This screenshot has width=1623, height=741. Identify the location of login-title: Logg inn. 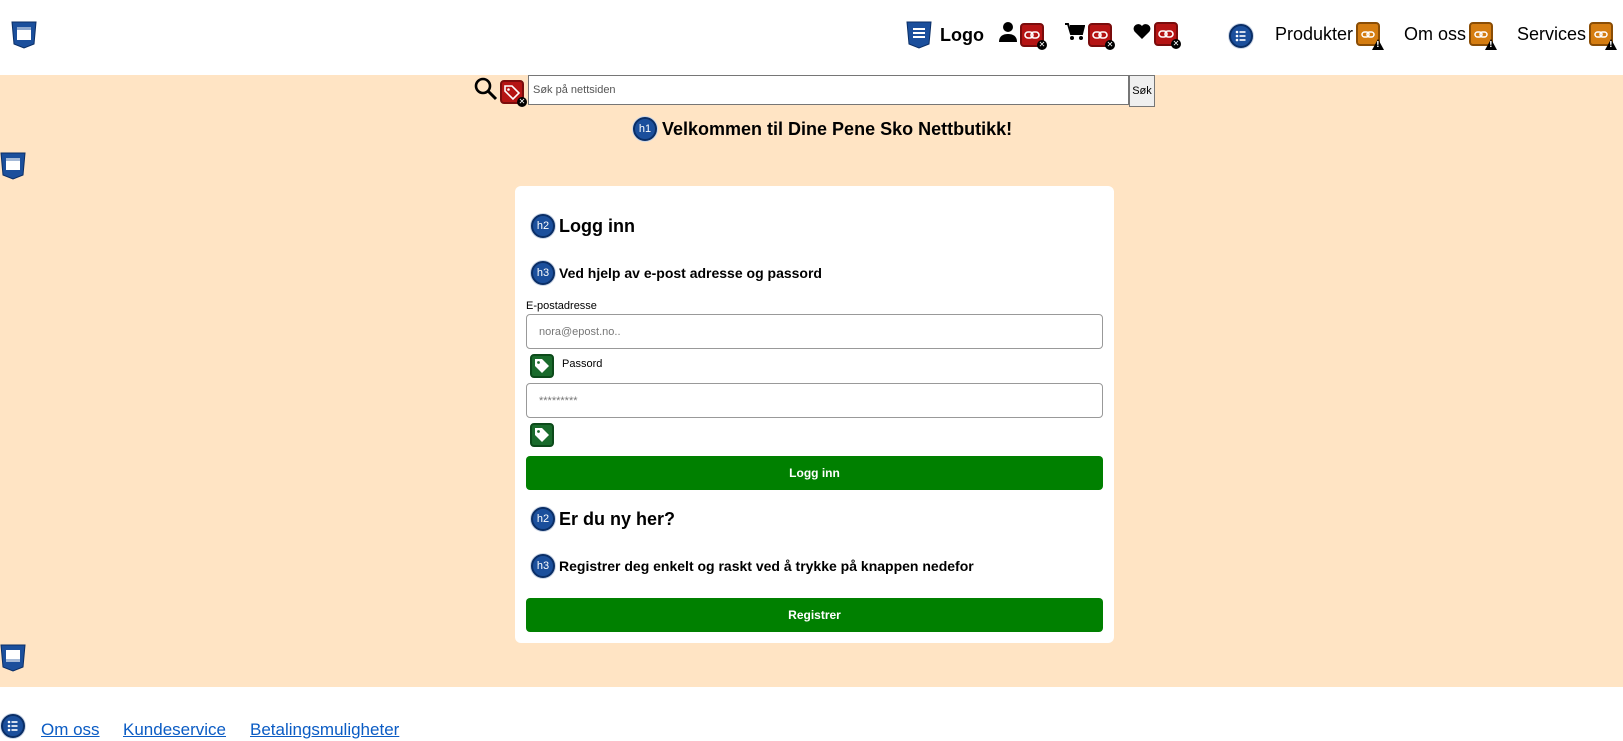
(597, 225).